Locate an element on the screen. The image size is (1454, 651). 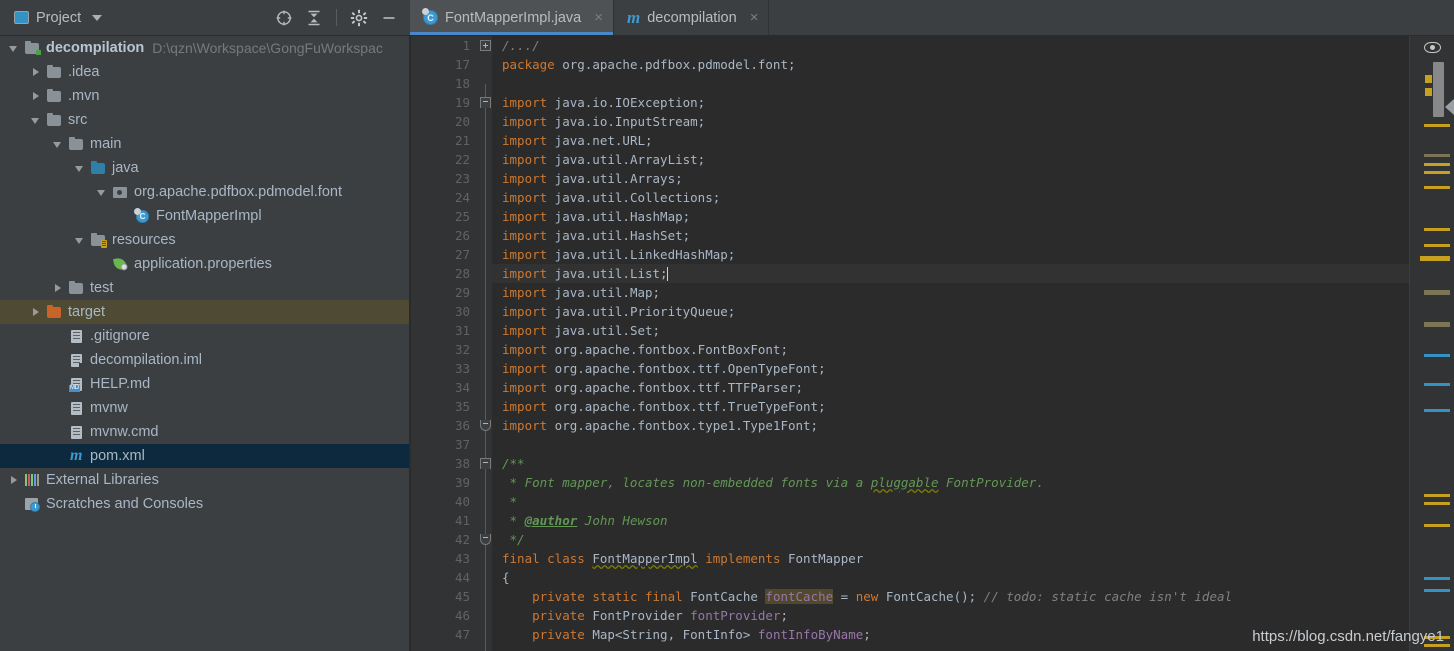
editor-tab-decompilation: m decompilation × is located at coordinates (692, 17).